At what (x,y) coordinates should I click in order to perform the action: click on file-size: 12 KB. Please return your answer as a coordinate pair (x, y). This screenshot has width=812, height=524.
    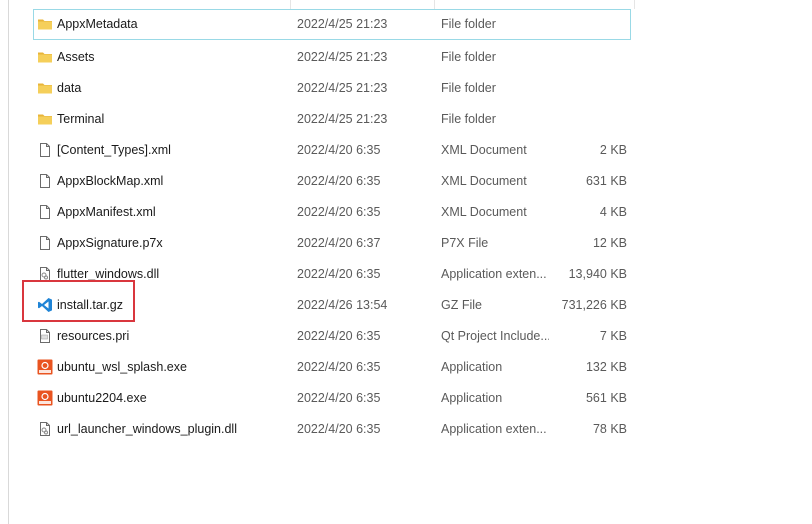
    Looking at the image, I should click on (609, 243).